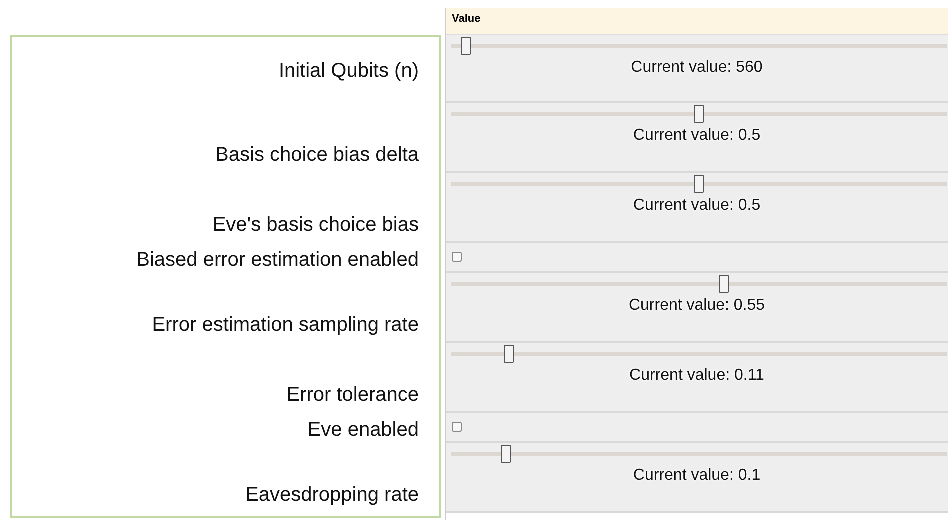 This screenshot has height=520, width=948. Describe the element at coordinates (363, 430) in the screenshot. I see `parameter-label: Eve enabled` at that location.